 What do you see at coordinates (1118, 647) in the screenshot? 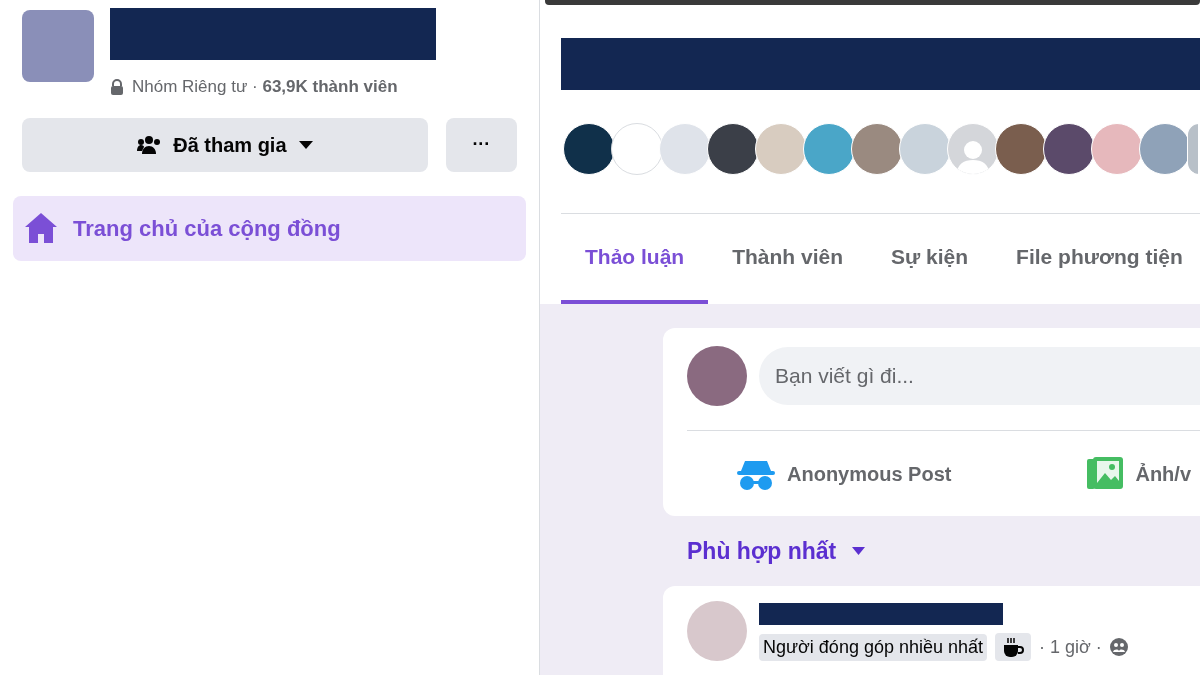
I see `group-audience-icon` at bounding box center [1118, 647].